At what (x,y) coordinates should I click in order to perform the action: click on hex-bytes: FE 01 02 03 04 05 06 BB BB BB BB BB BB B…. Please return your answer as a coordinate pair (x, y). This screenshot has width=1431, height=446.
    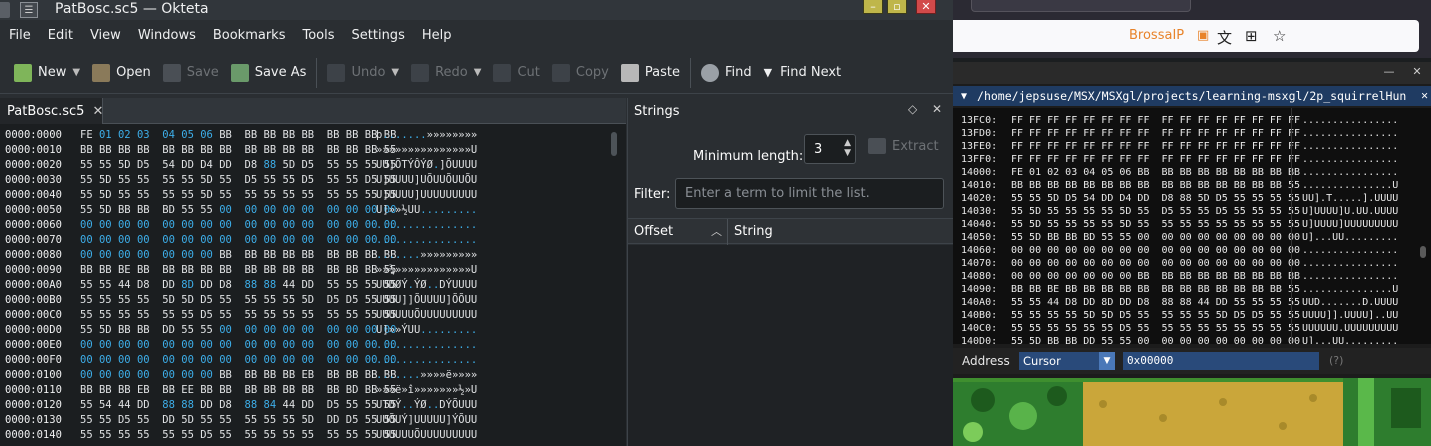
    Looking at the image, I should click on (238, 135).